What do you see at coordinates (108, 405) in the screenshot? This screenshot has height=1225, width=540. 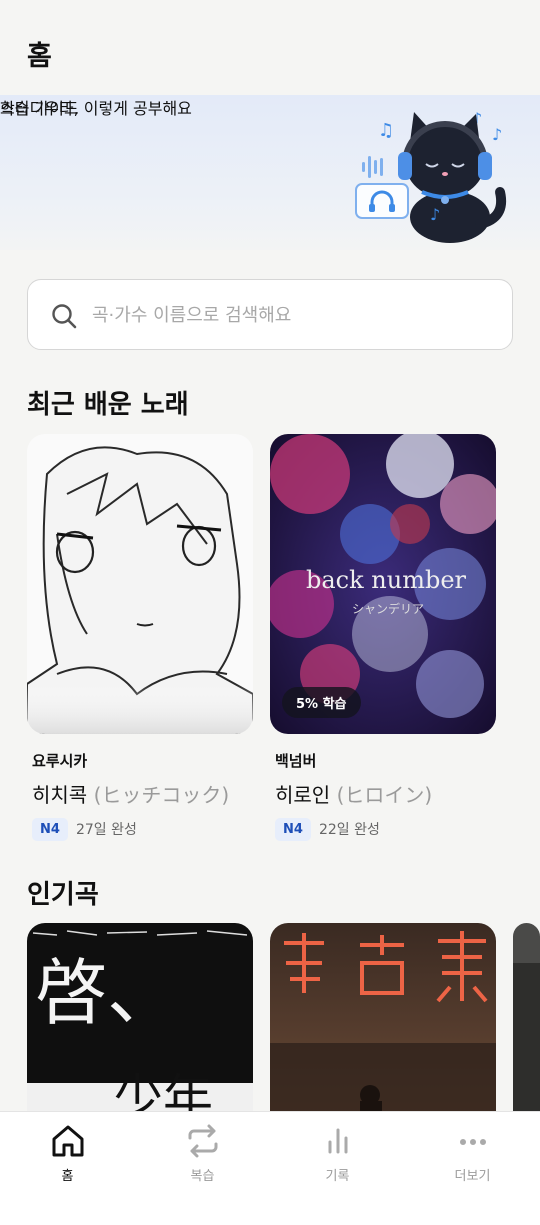 I see `recent-section-title: 최근 배운 노래` at bounding box center [108, 405].